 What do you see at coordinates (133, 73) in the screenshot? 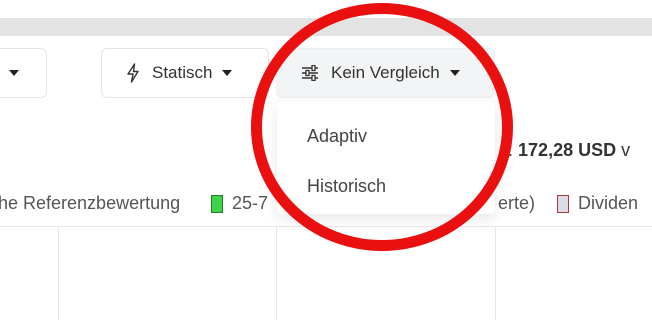
I see `lightning-icon` at bounding box center [133, 73].